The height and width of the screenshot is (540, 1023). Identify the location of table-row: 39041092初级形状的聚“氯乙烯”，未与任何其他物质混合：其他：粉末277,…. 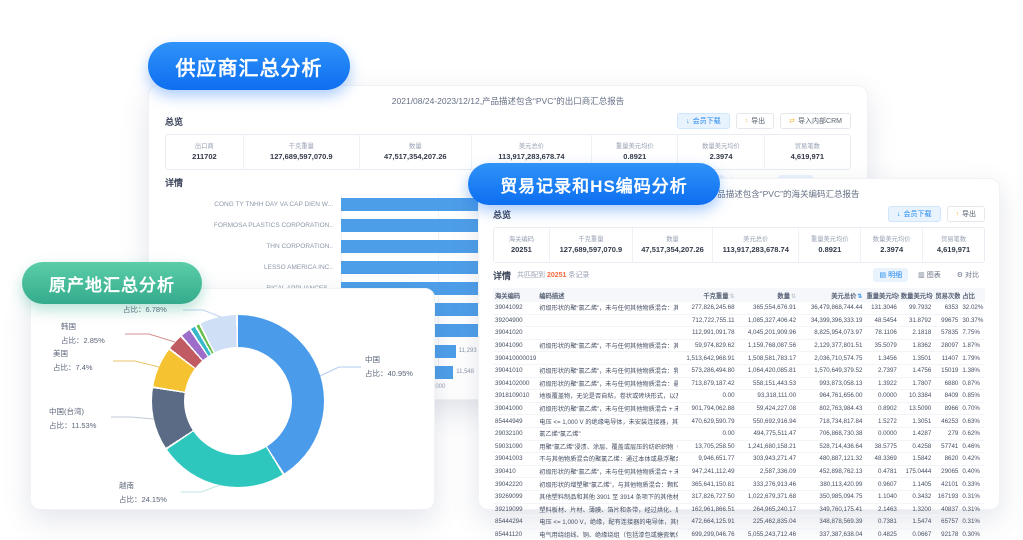
(739, 308).